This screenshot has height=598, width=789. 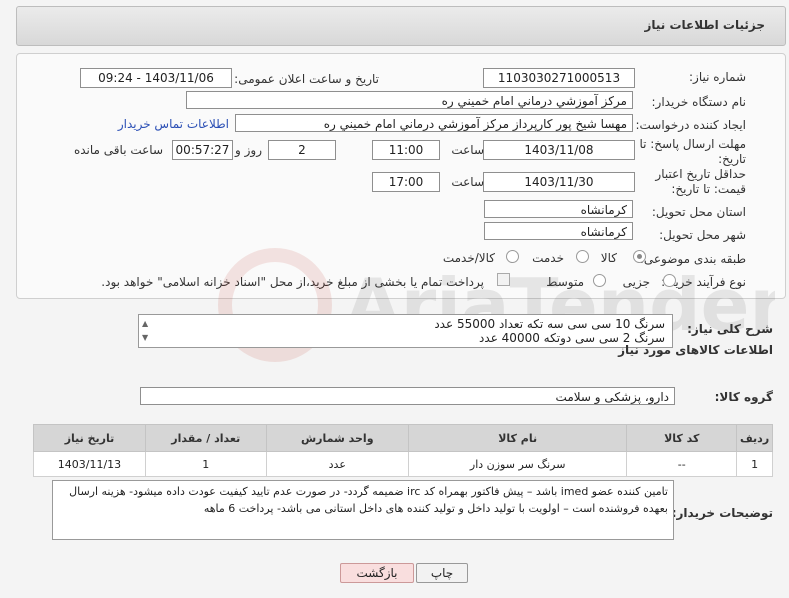 What do you see at coordinates (558, 209) in the screenshot?
I see `province-field: کرمانشاه` at bounding box center [558, 209].